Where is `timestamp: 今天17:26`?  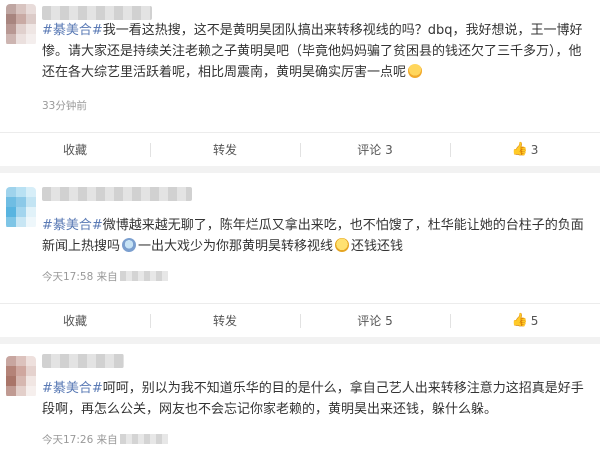 timestamp: 今天17:26 is located at coordinates (68, 440).